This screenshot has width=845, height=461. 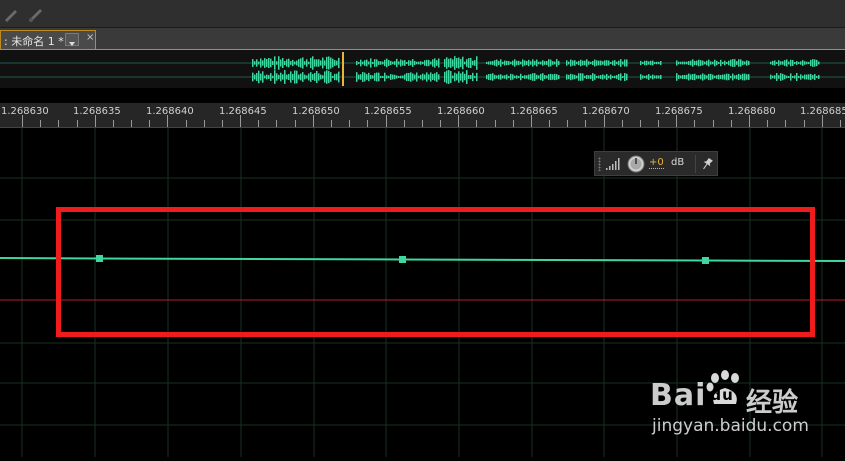 I want to click on ruler-label: 1.268660, so click(x=461, y=111).